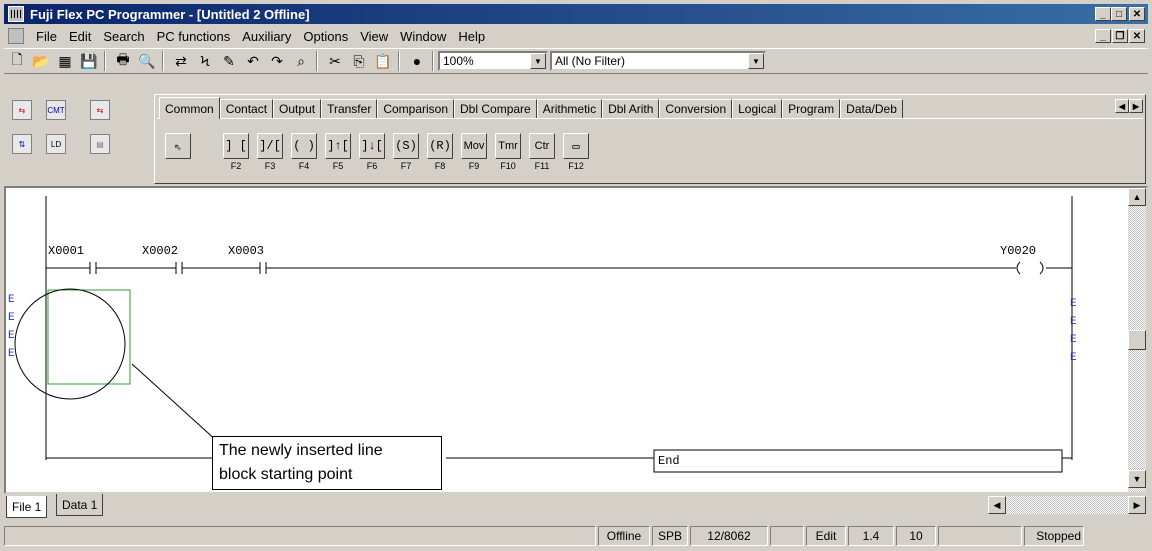 The image size is (1152, 551). I want to click on close-button: ✕, so click(1137, 14).